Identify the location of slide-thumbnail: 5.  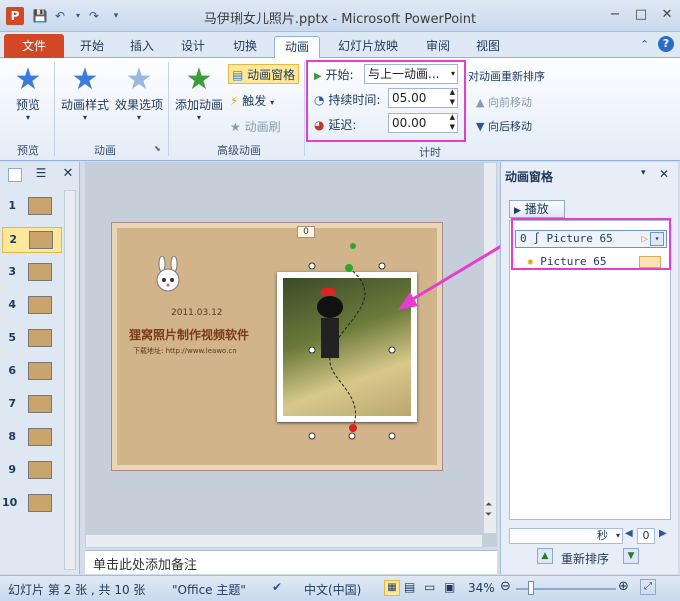
(32, 339).